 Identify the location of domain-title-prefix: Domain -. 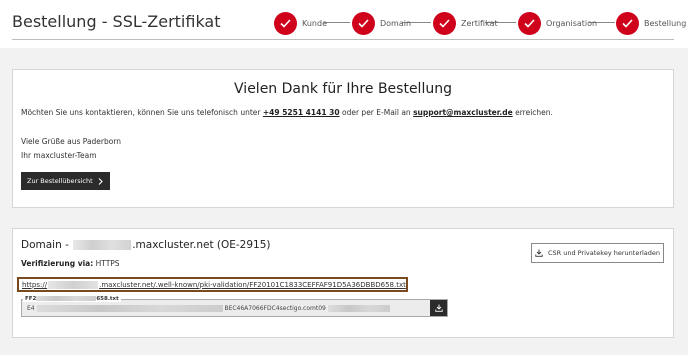
(45, 245).